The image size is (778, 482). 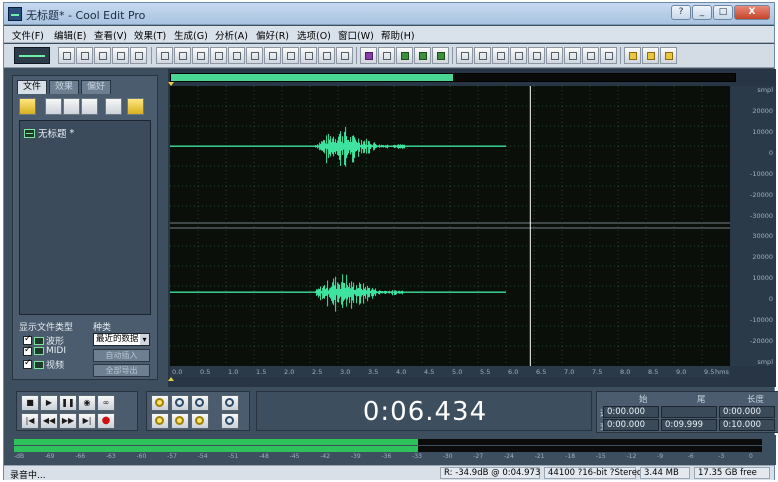 What do you see at coordinates (236, 55) in the screenshot?
I see `paste-icon` at bounding box center [236, 55].